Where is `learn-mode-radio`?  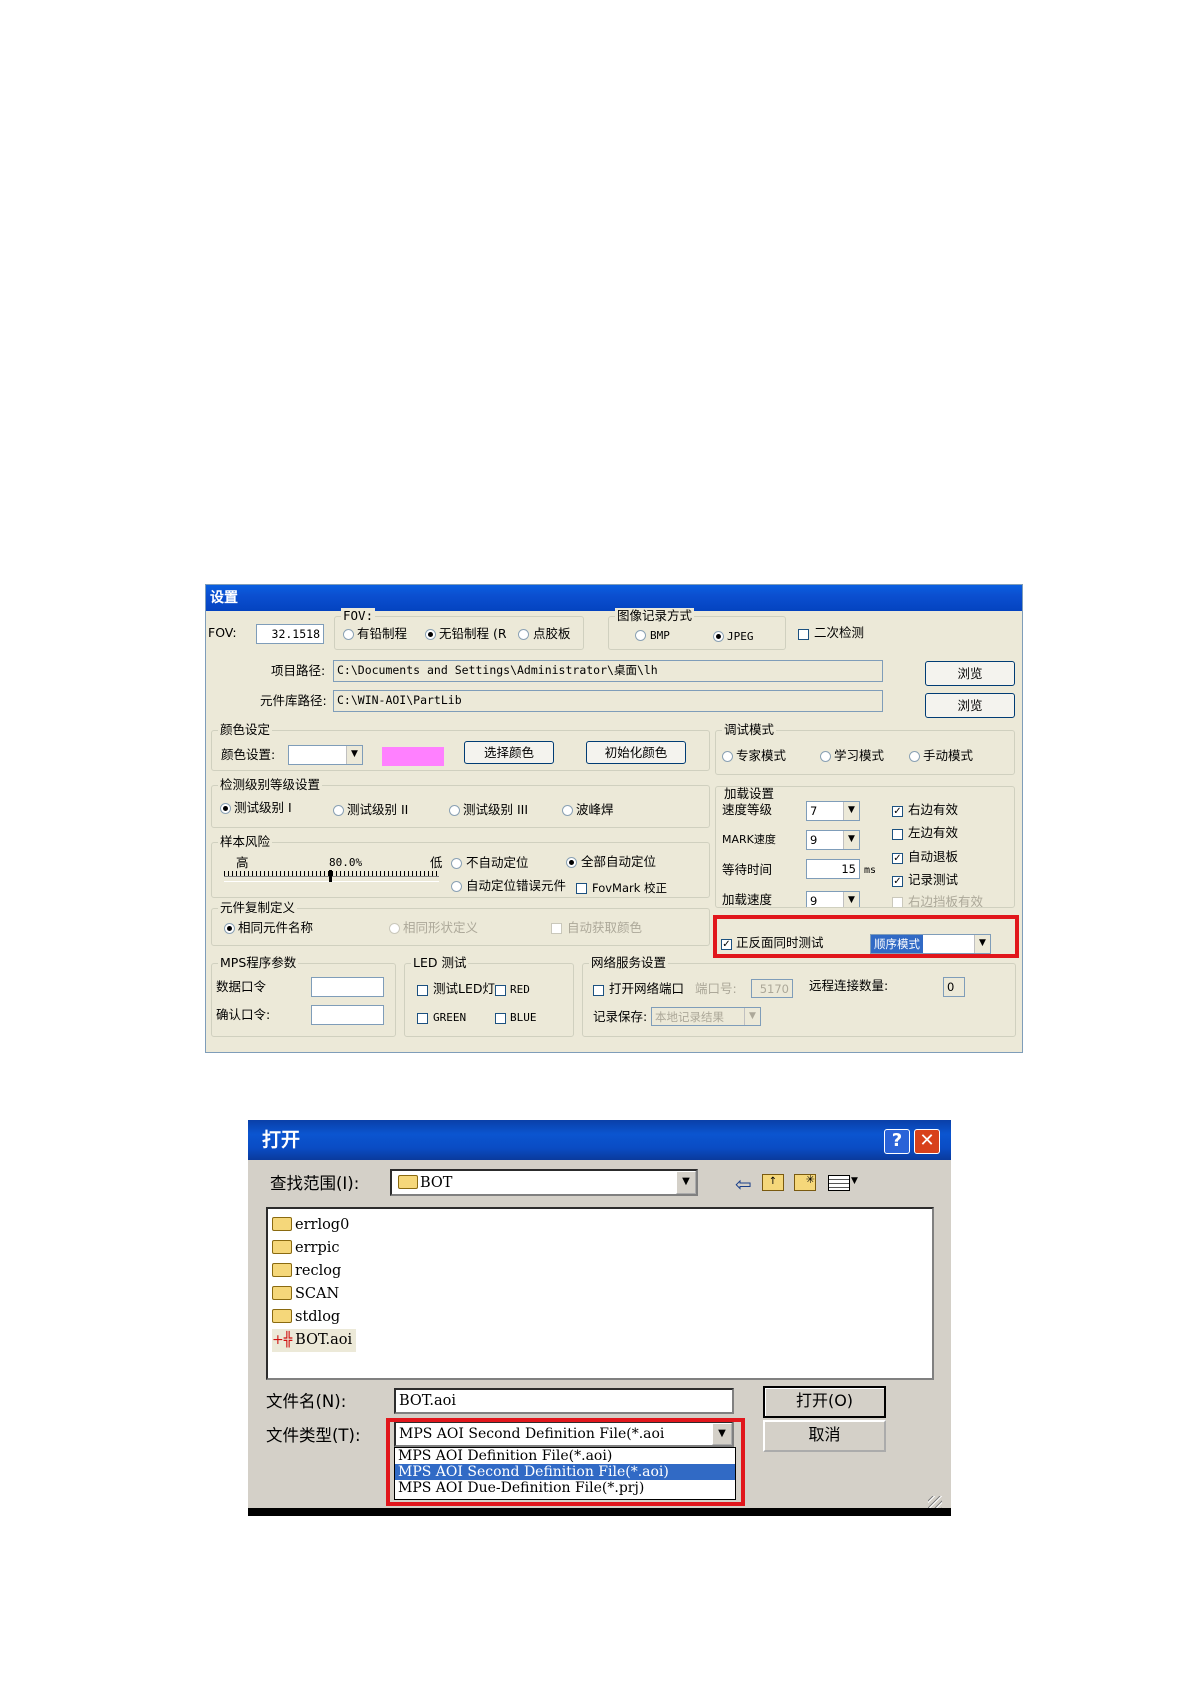
learn-mode-radio is located at coordinates (825, 756).